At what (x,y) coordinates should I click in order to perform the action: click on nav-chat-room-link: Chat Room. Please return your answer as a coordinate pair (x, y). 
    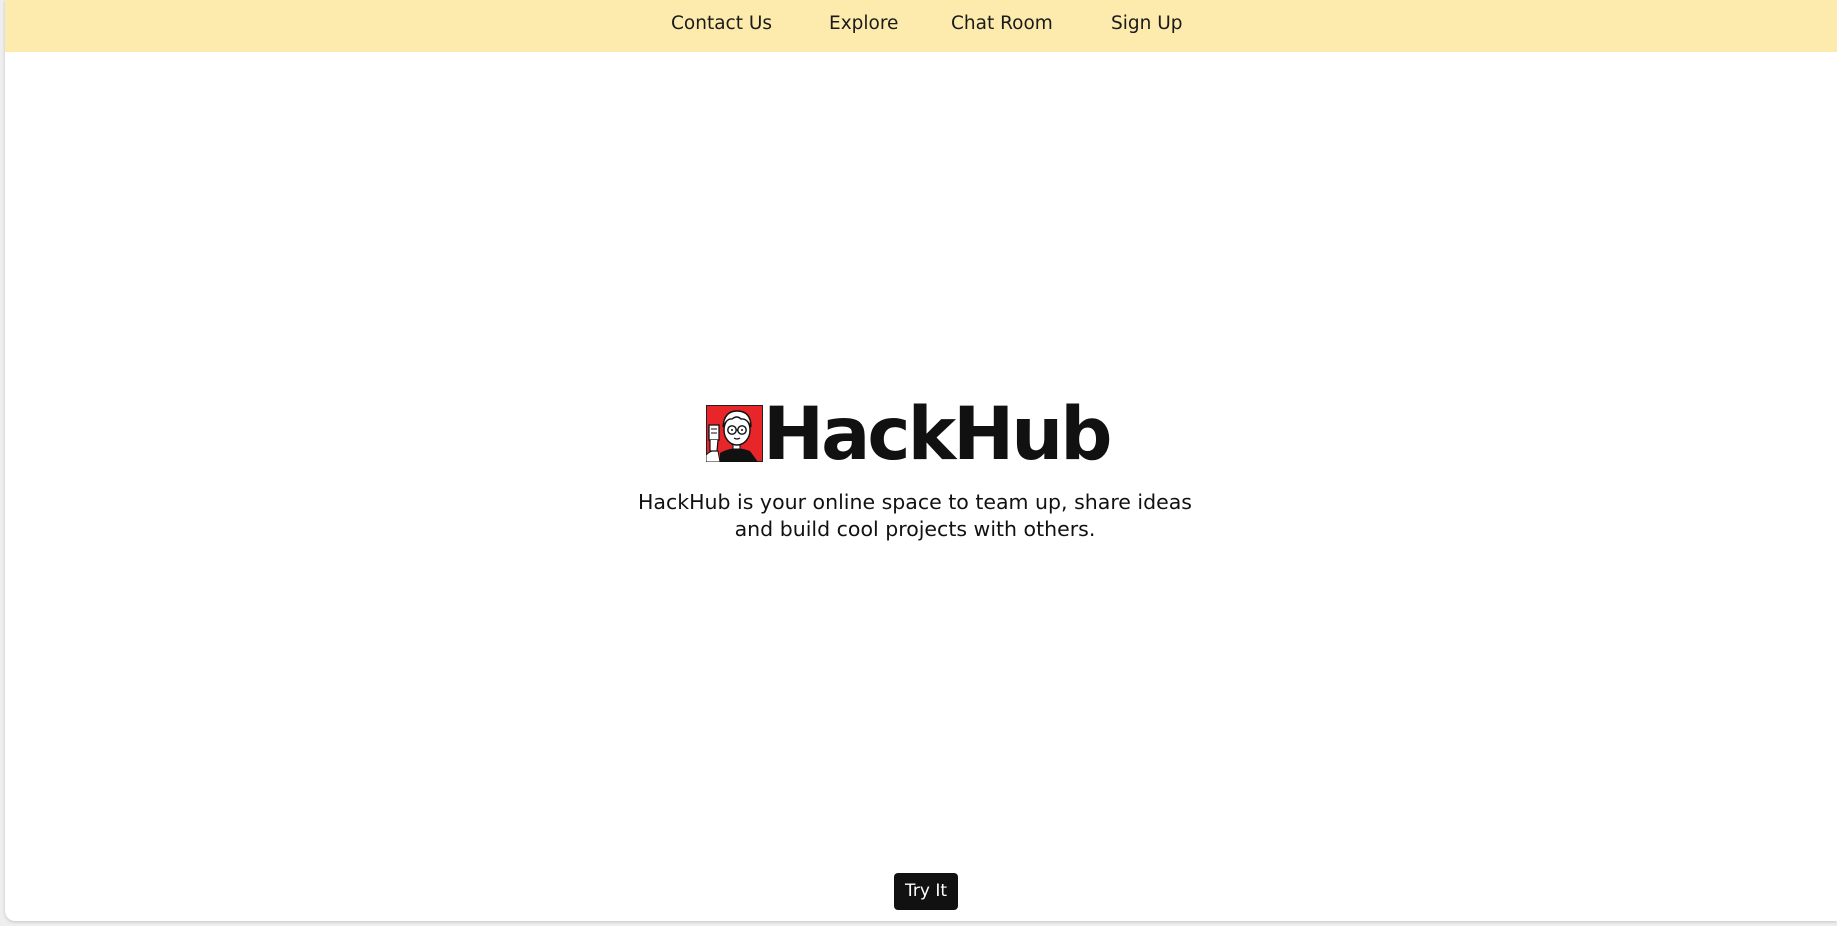
    Looking at the image, I should click on (1002, 24).